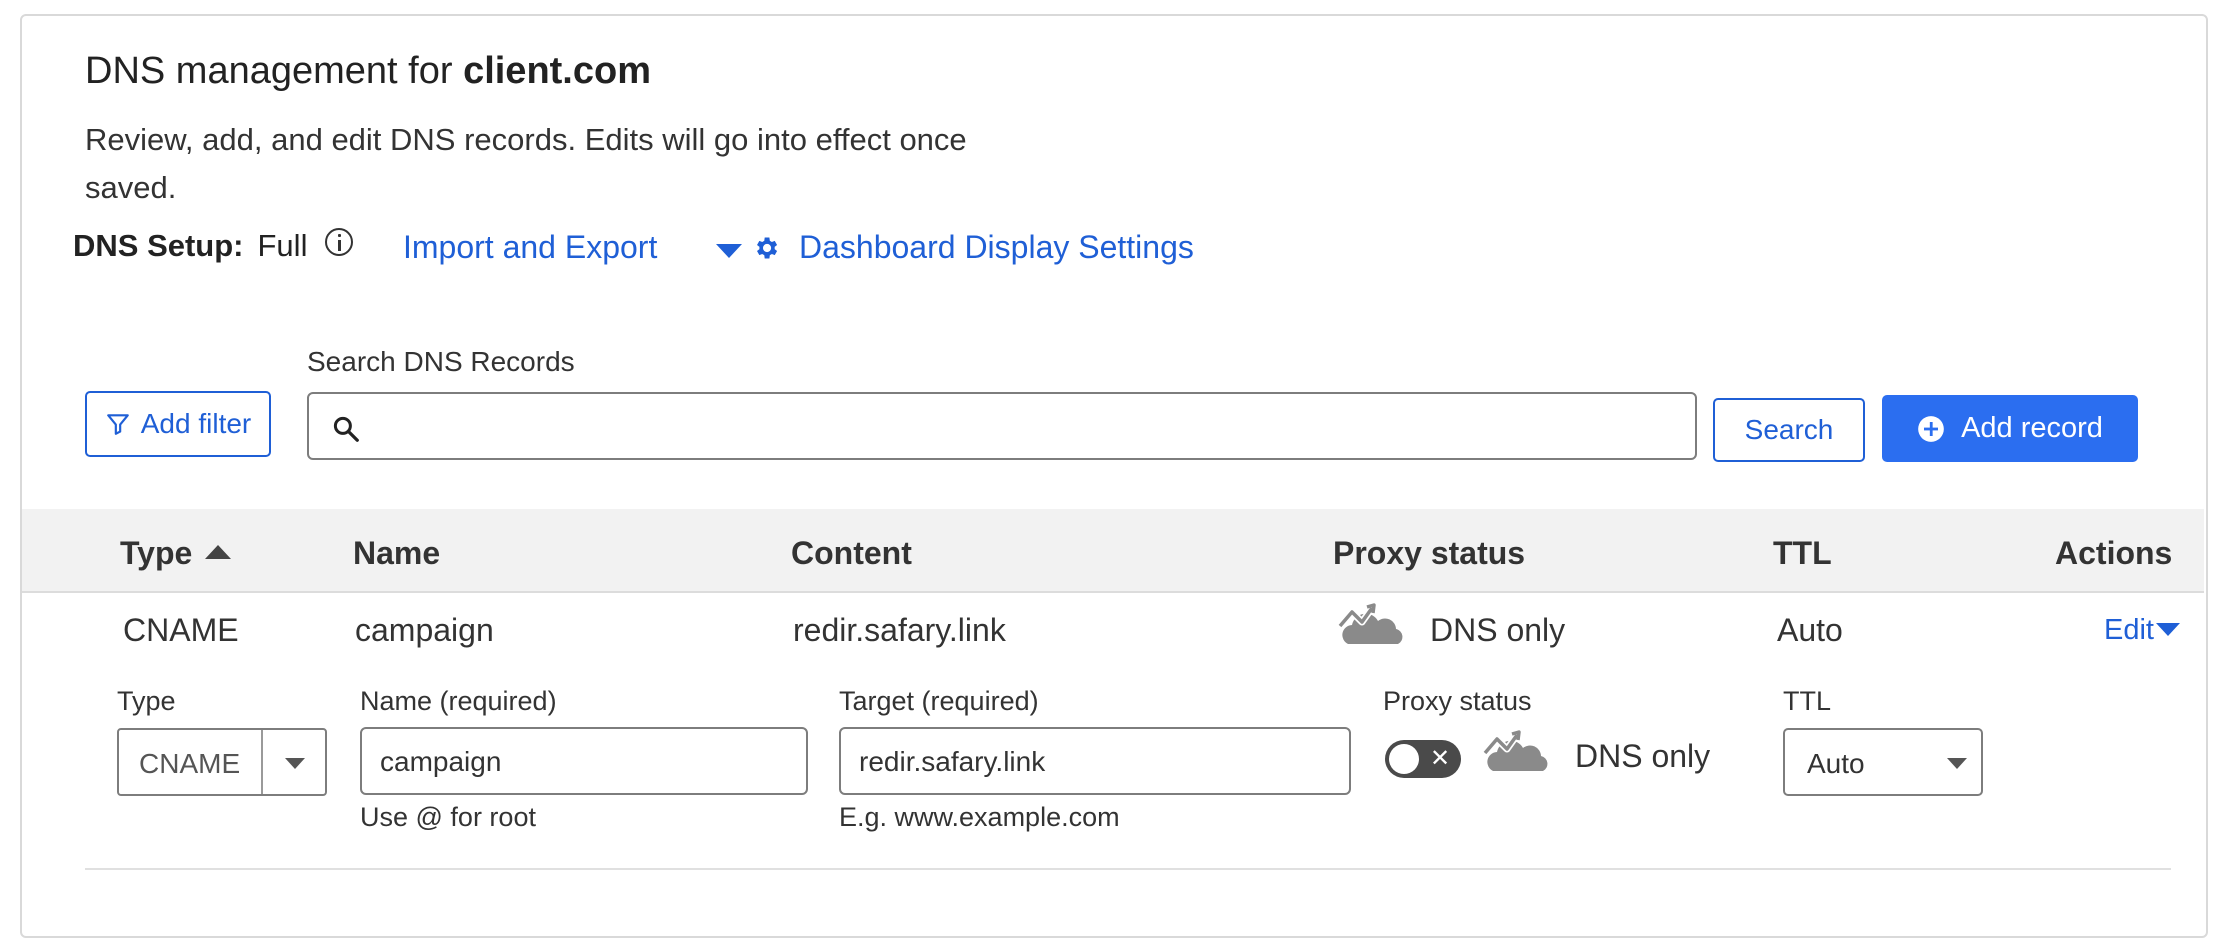 Image resolution: width=2216 pixels, height=938 pixels. I want to click on form-divider, so click(1128, 869).